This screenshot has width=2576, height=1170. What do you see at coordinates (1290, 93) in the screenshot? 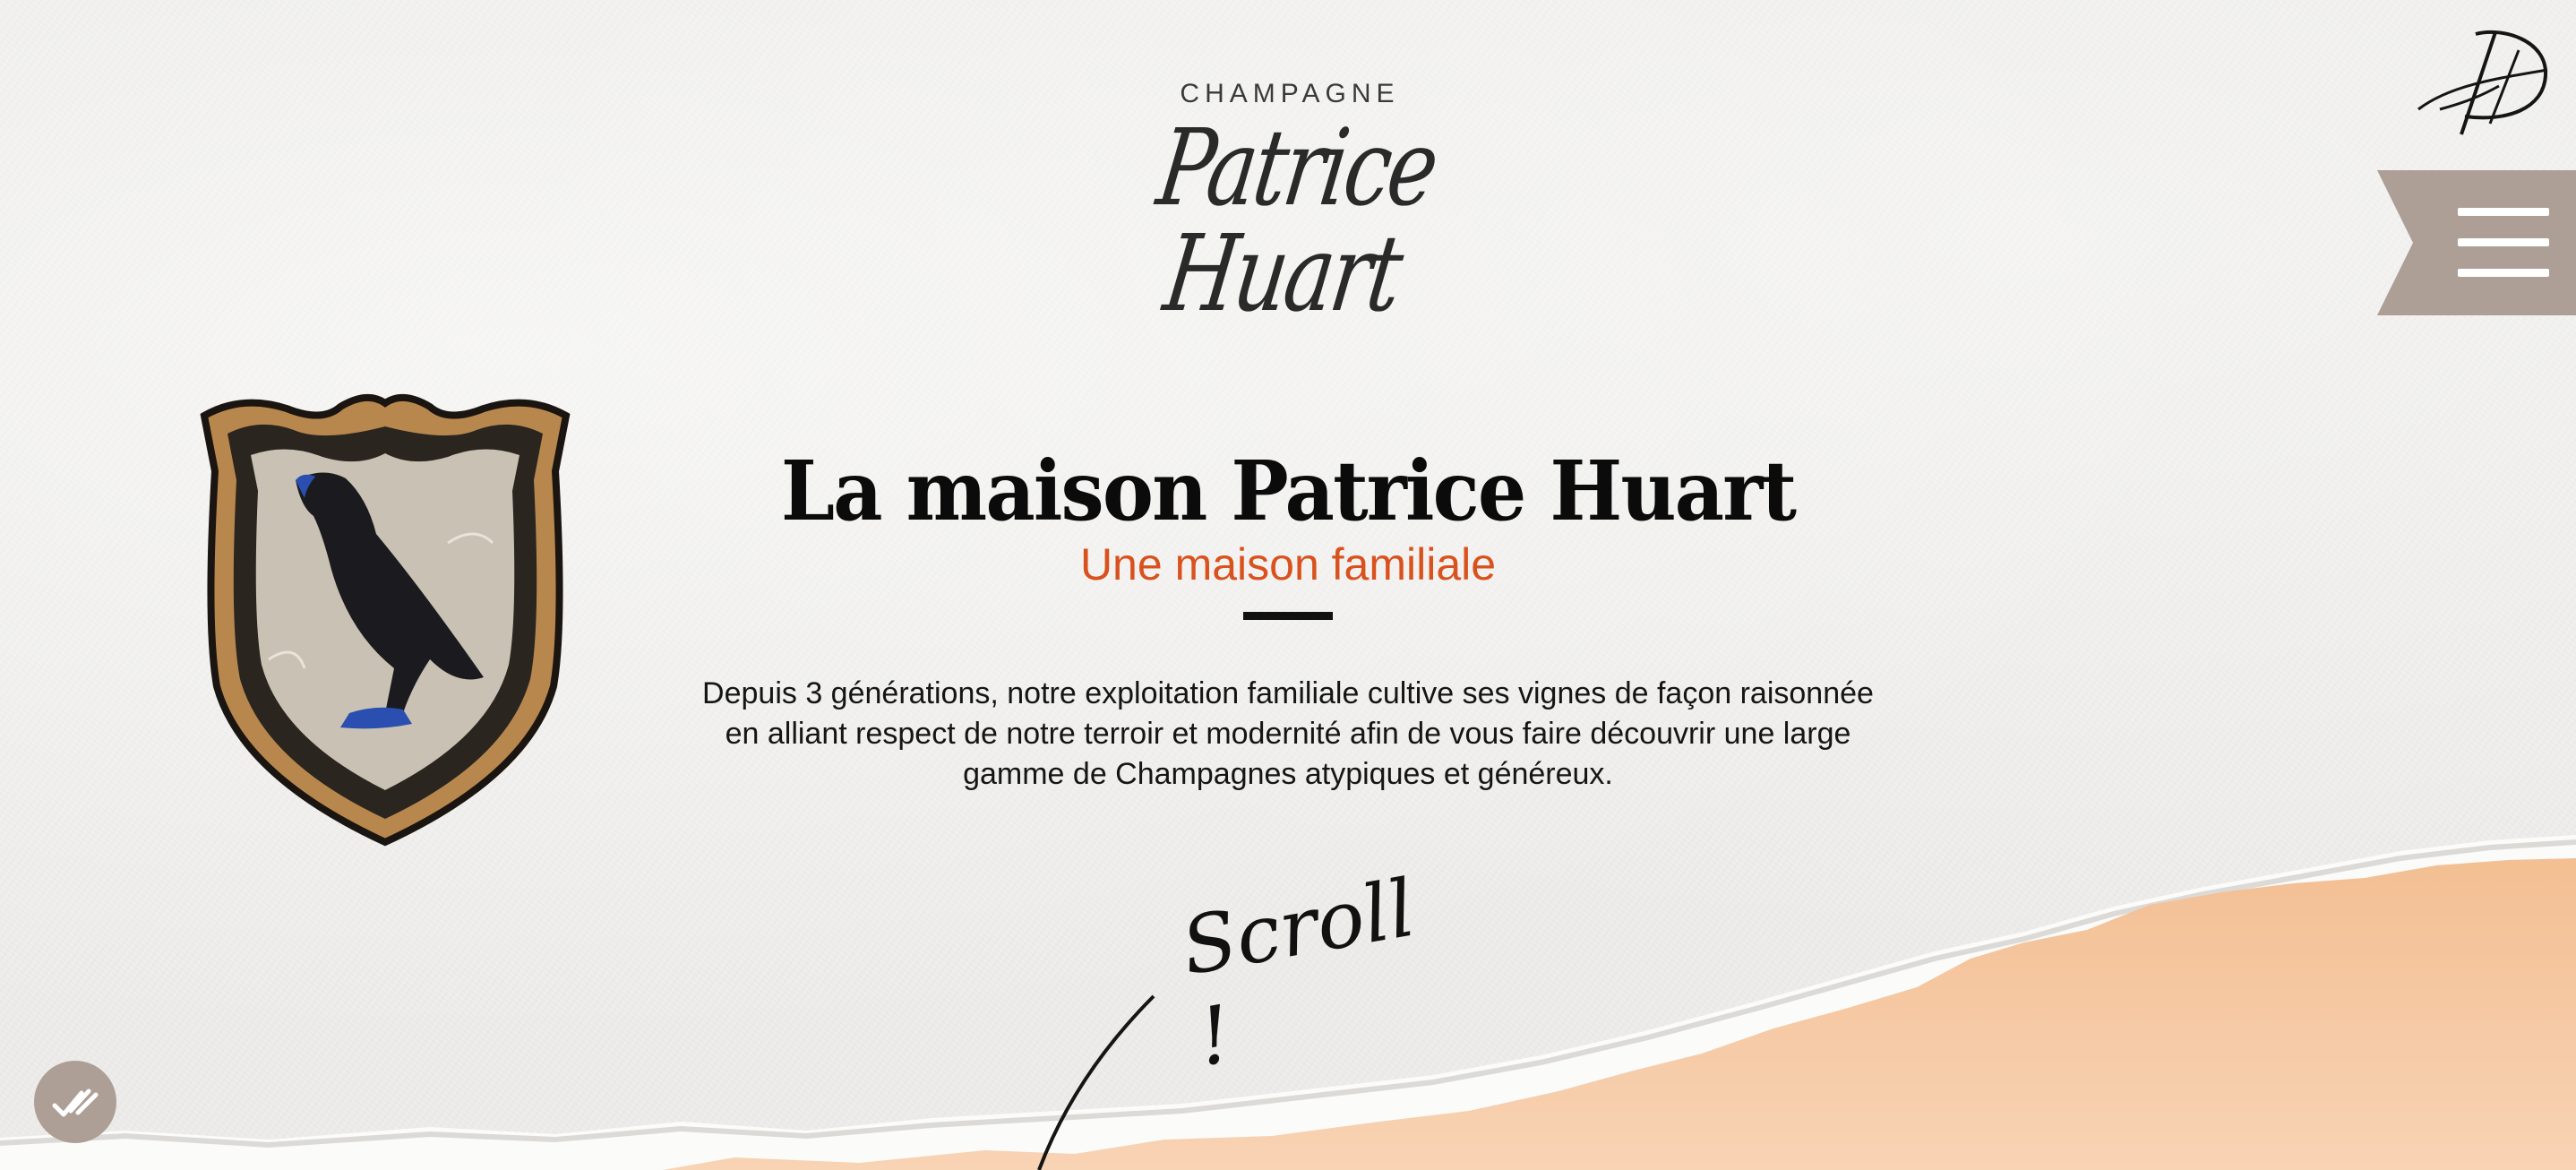
I see `brand-top-label: CHAMPAGNE` at bounding box center [1290, 93].